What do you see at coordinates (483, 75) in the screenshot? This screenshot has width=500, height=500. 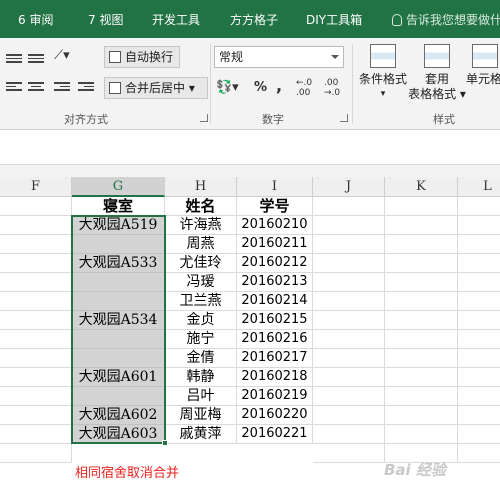 I see `cell-styles-button: 单元格` at bounding box center [483, 75].